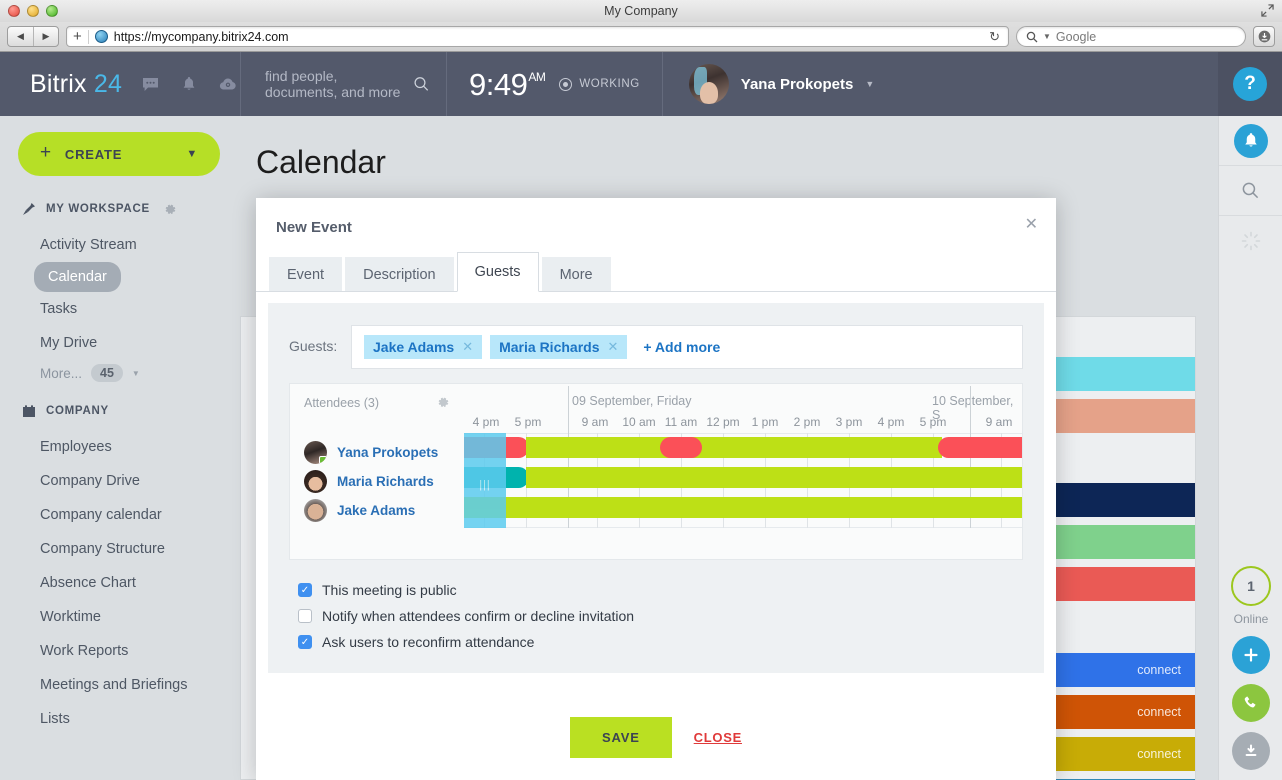 The width and height of the screenshot is (1282, 780). What do you see at coordinates (120, 447) in the screenshot?
I see `sidebar-item-employees: Employees` at bounding box center [120, 447].